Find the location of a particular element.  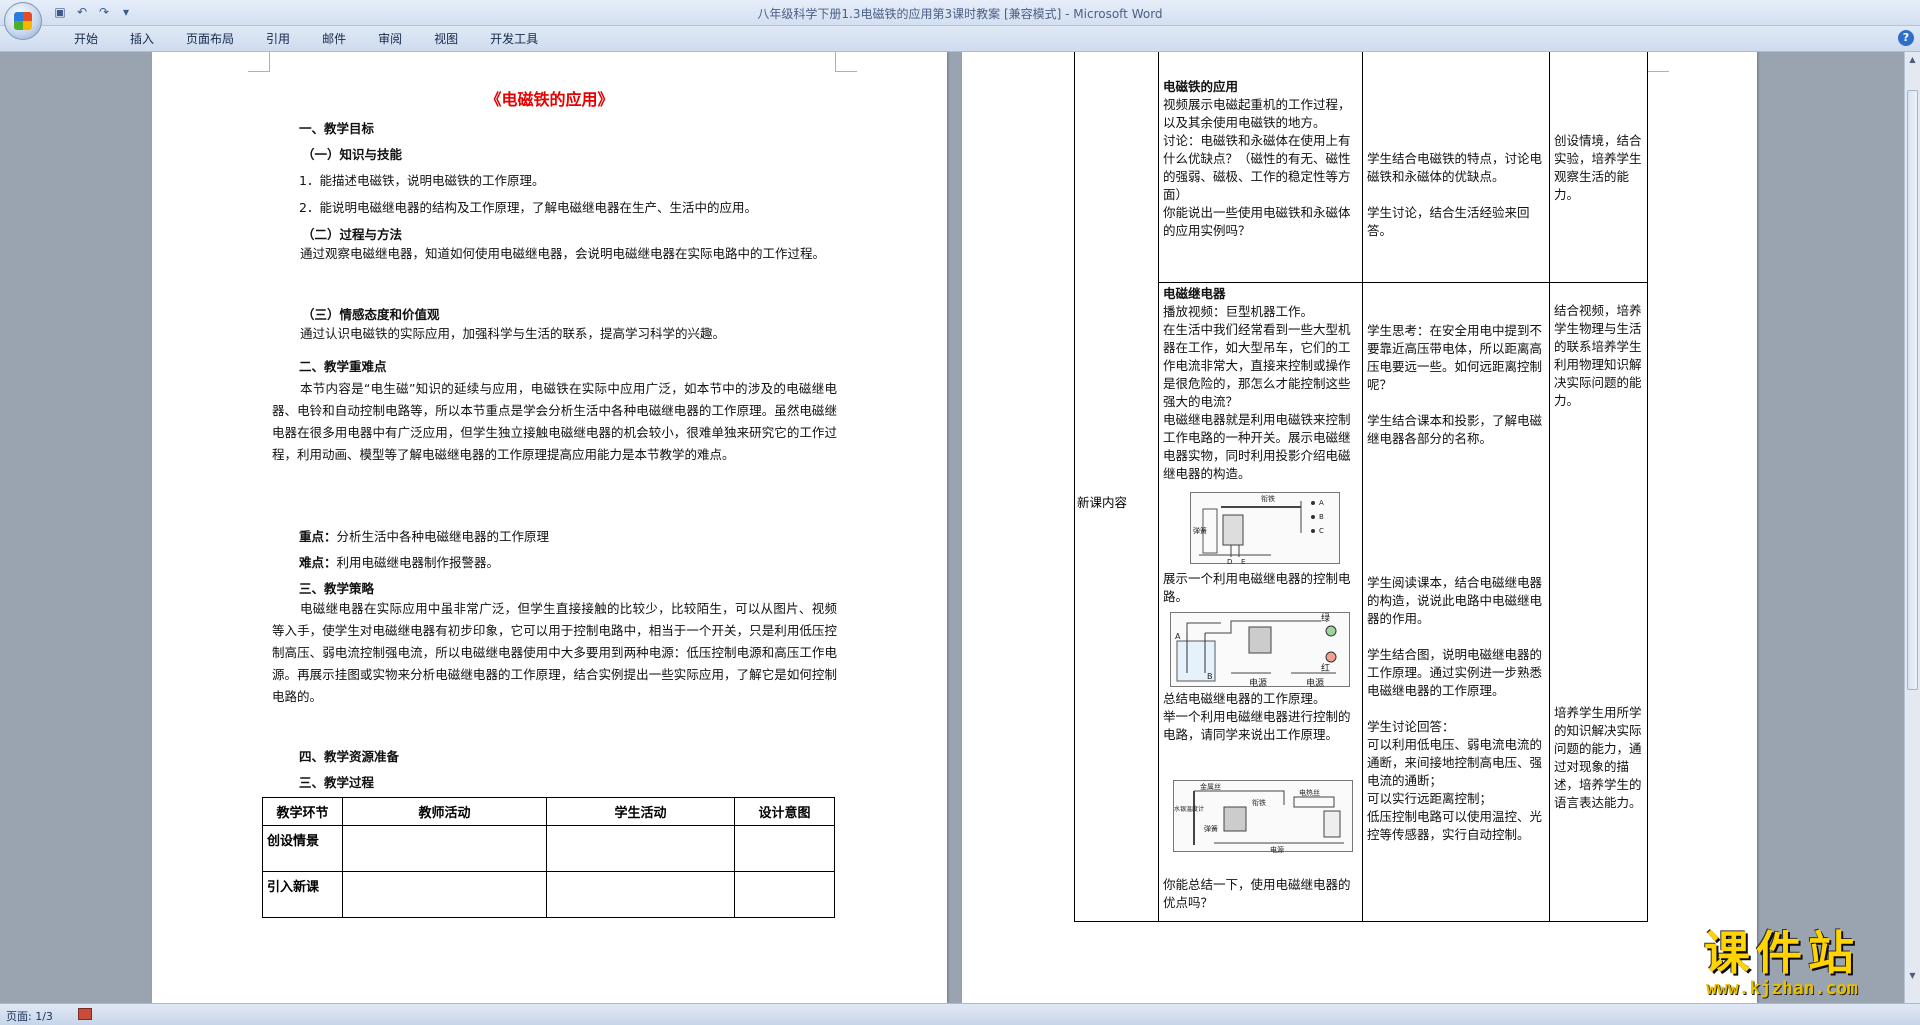

scroll-up-icon: ▲ is located at coordinates (1912, 60).